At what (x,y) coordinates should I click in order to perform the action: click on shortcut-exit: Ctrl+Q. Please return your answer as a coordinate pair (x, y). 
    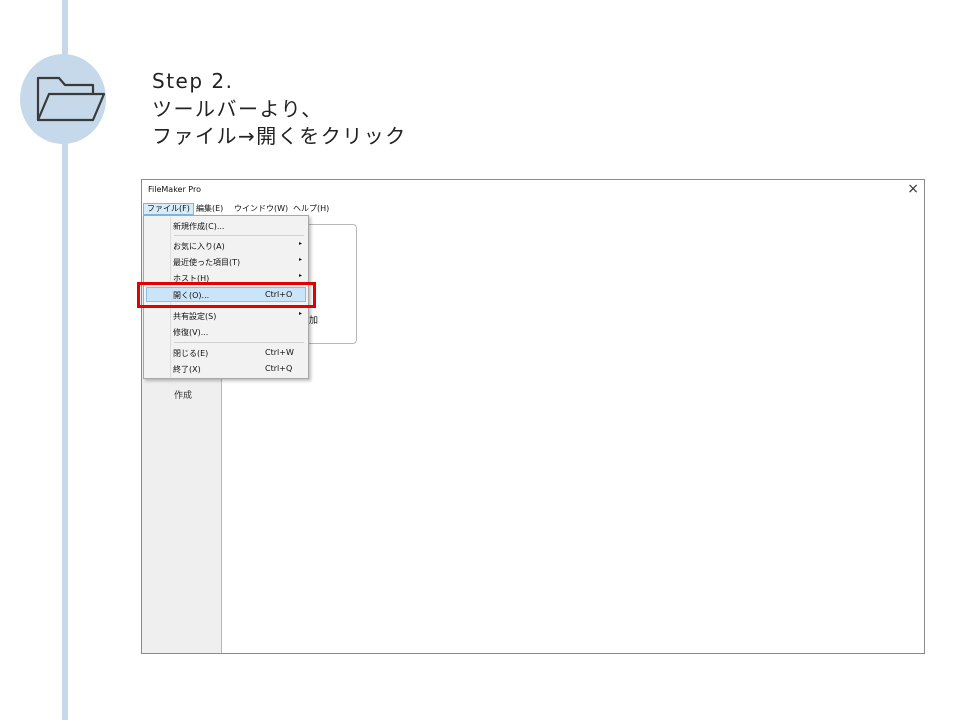
    Looking at the image, I should click on (279, 368).